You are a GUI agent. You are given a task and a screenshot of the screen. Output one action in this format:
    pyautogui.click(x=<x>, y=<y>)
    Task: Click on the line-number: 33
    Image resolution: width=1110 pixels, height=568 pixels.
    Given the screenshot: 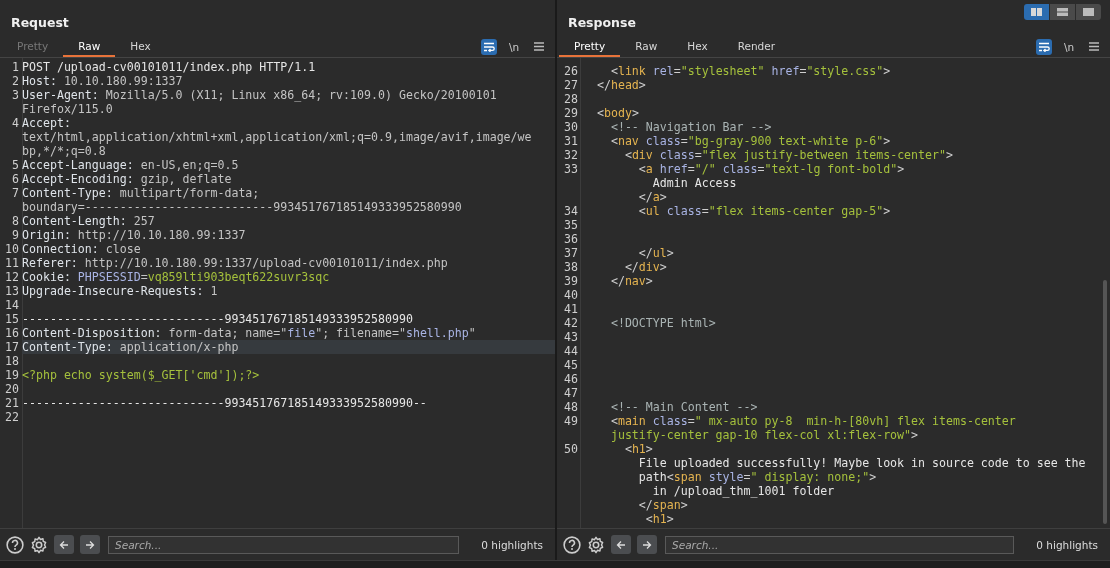 What is the action you would take?
    pyautogui.click(x=571, y=169)
    